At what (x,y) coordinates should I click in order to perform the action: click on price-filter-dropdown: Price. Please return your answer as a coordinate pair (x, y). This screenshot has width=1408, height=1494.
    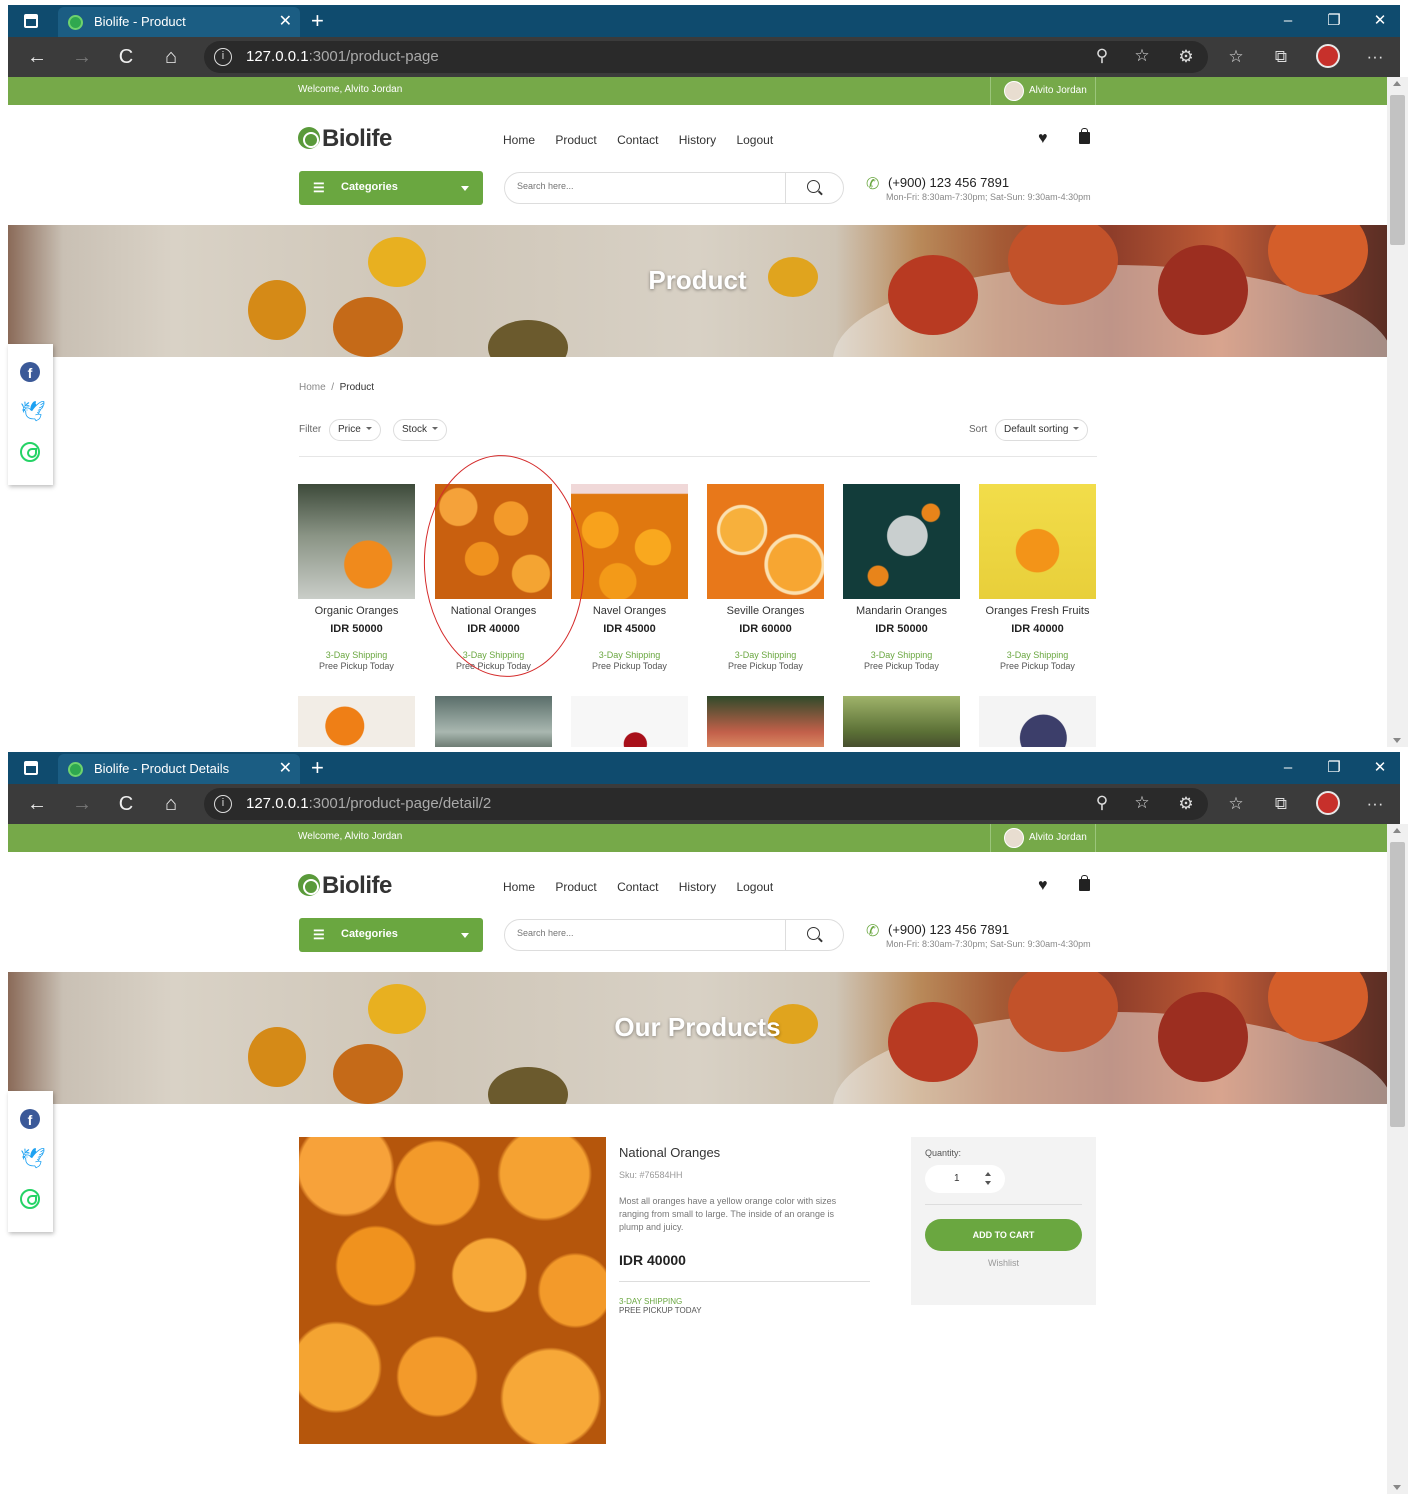
    Looking at the image, I should click on (355, 430).